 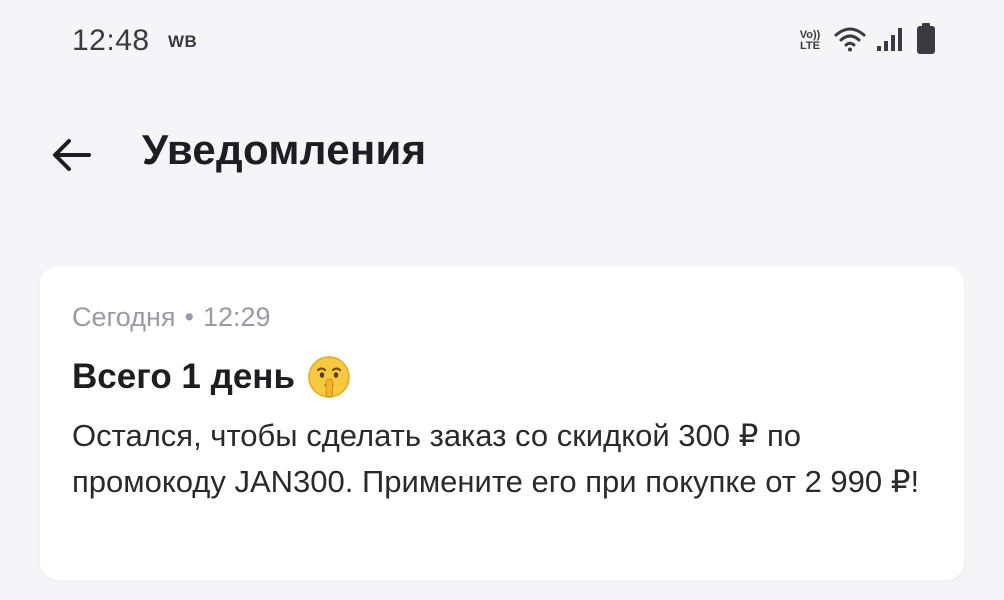 What do you see at coordinates (111, 40) in the screenshot?
I see `status-time: 12:48` at bounding box center [111, 40].